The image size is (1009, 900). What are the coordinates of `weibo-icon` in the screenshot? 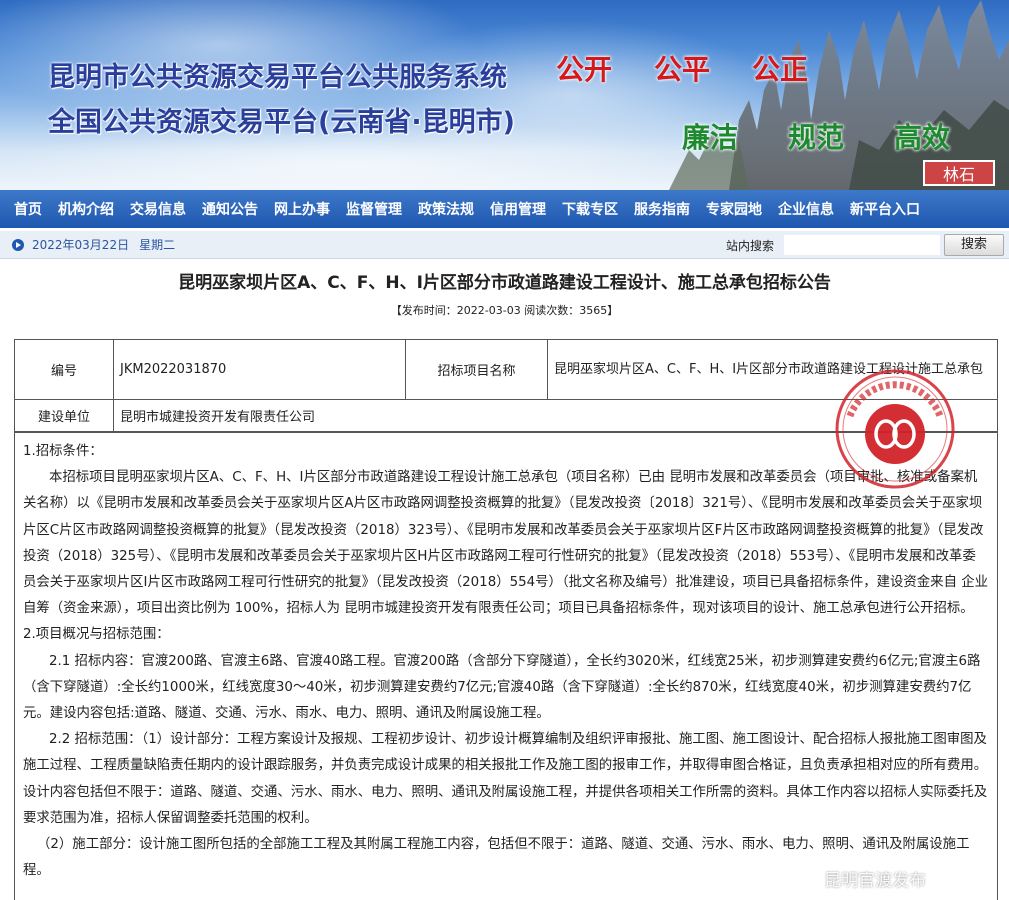 It's located at (811, 881).